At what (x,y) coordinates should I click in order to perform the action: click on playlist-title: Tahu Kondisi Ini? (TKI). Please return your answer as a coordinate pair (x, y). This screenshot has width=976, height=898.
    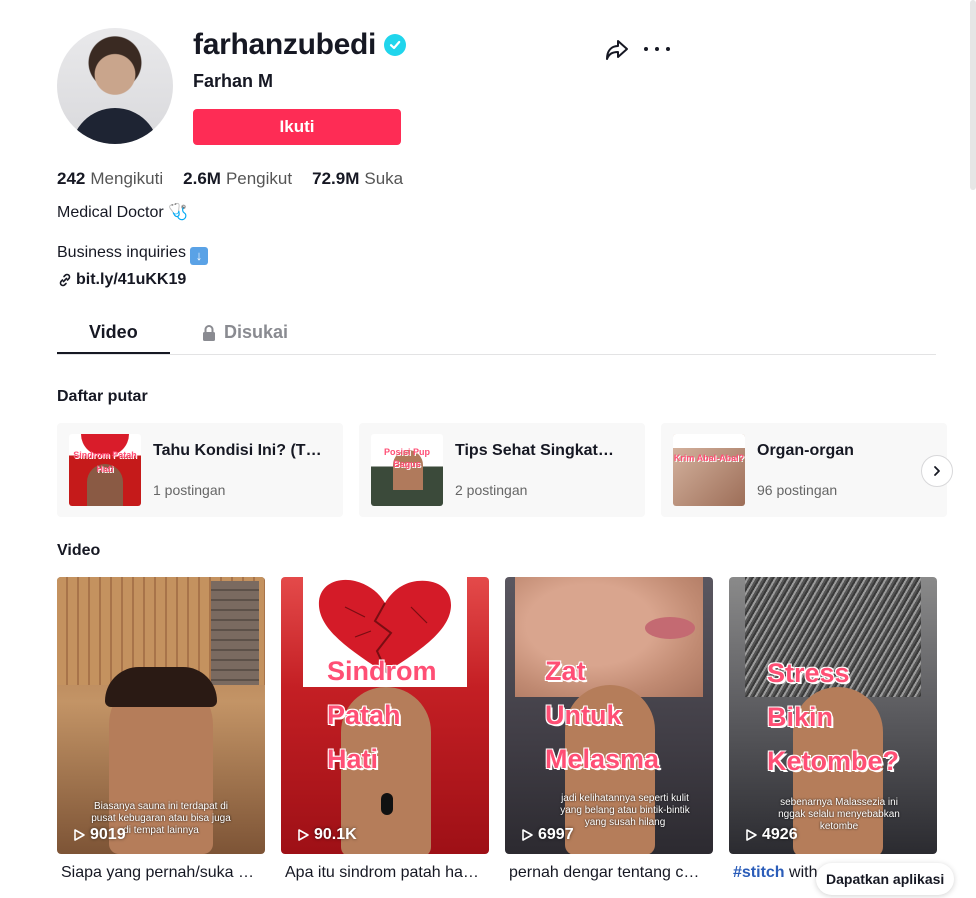
    Looking at the image, I should click on (239, 450).